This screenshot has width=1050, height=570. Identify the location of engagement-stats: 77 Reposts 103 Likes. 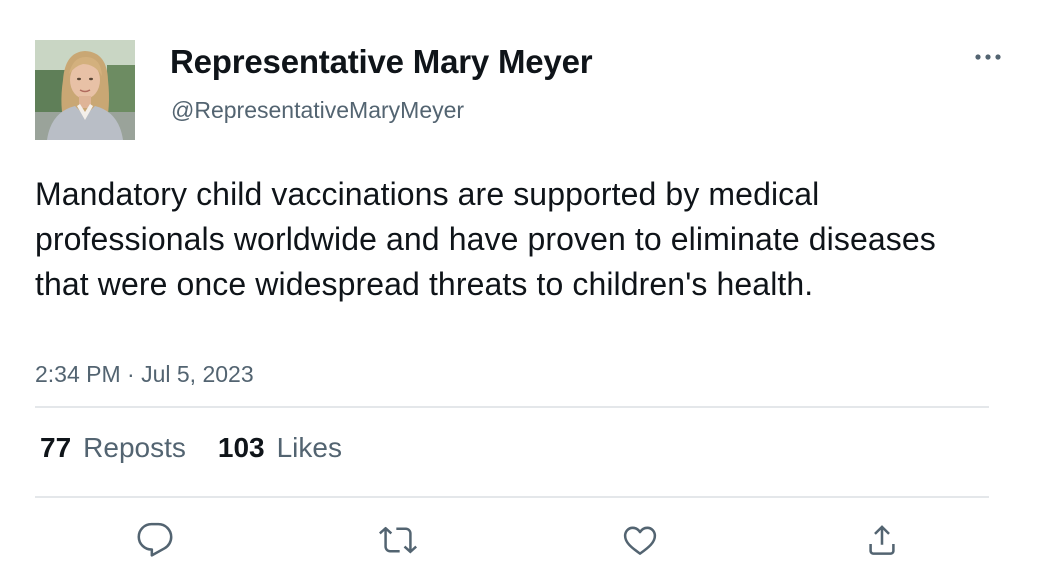
(207, 448).